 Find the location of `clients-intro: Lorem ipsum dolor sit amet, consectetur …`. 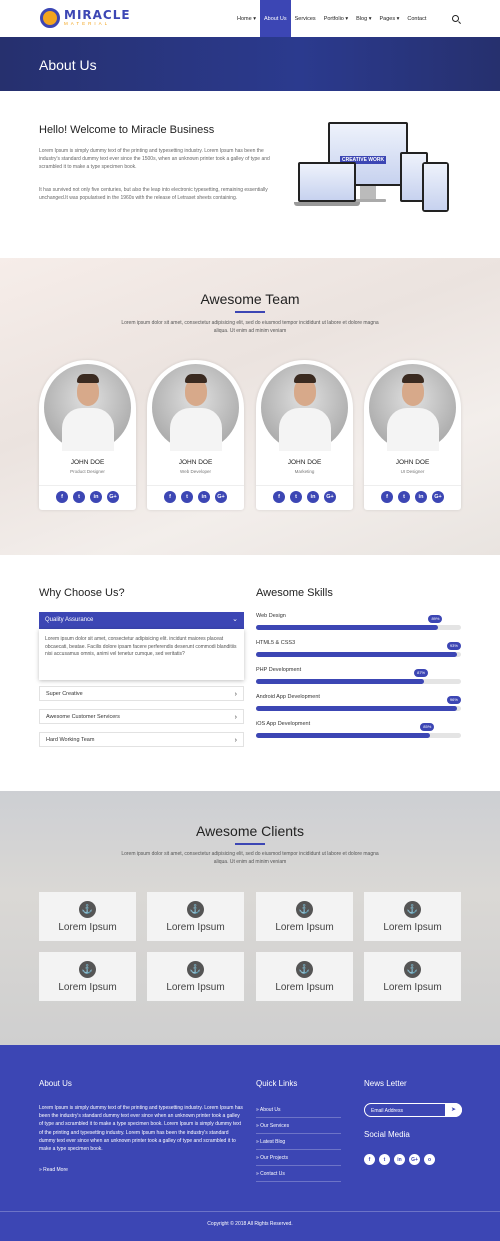

clients-intro: Lorem ipsum dolor sit amet, consectetur … is located at coordinates (250, 858).